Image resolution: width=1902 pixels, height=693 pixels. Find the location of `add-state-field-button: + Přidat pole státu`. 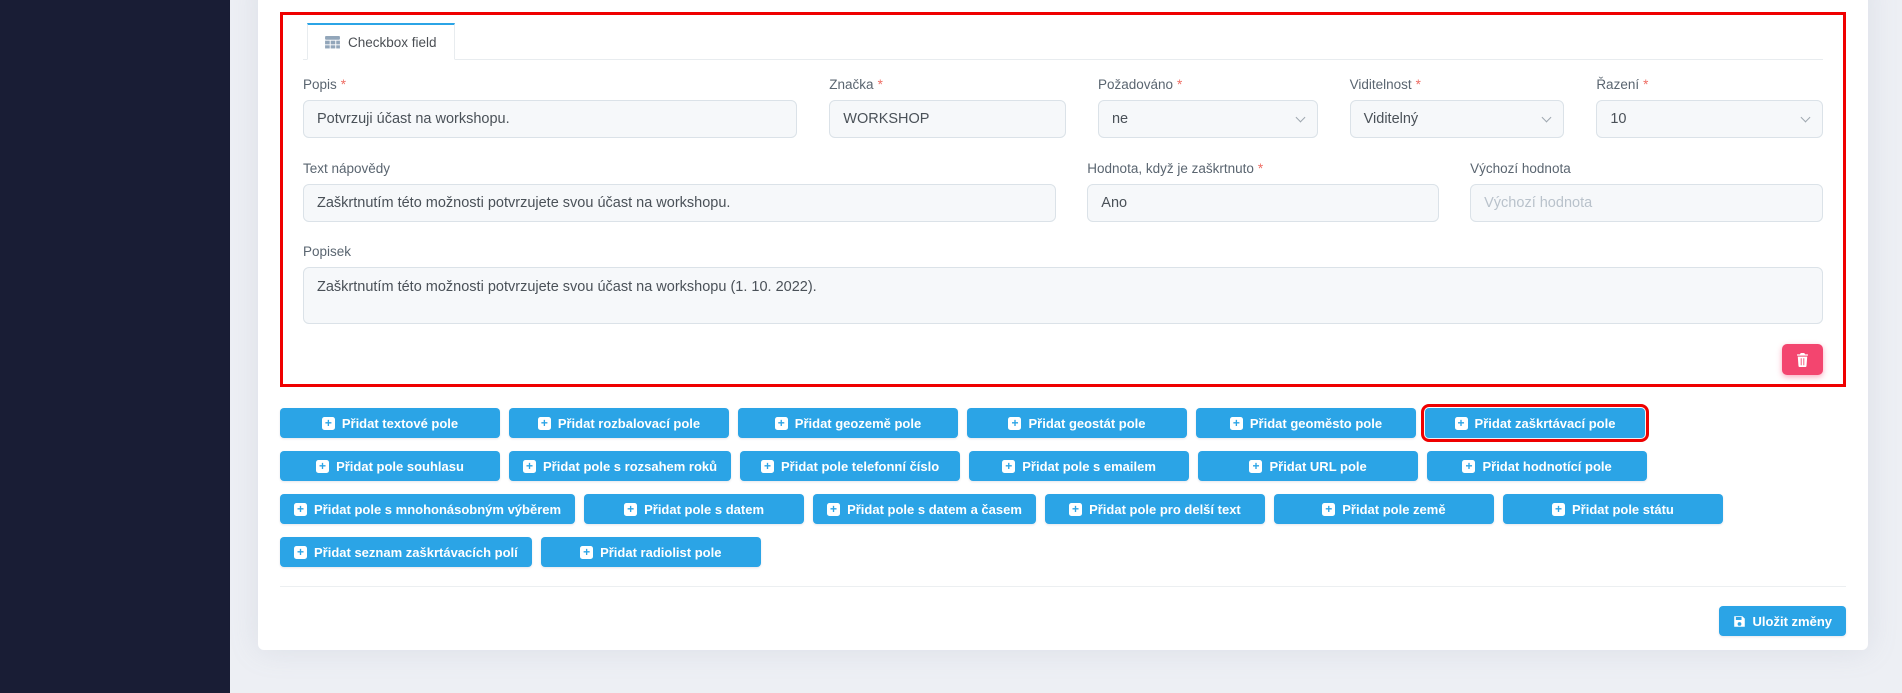

add-state-field-button: + Přidat pole státu is located at coordinates (1612, 509).